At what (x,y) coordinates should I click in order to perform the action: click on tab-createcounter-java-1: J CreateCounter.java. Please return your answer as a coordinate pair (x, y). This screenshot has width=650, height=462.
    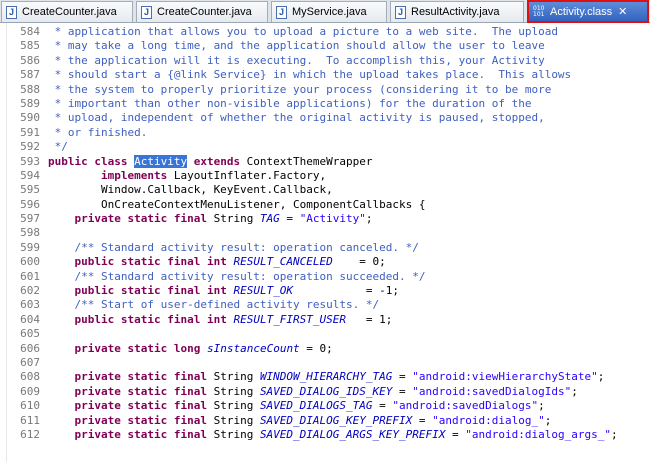
    Looking at the image, I should click on (67, 11).